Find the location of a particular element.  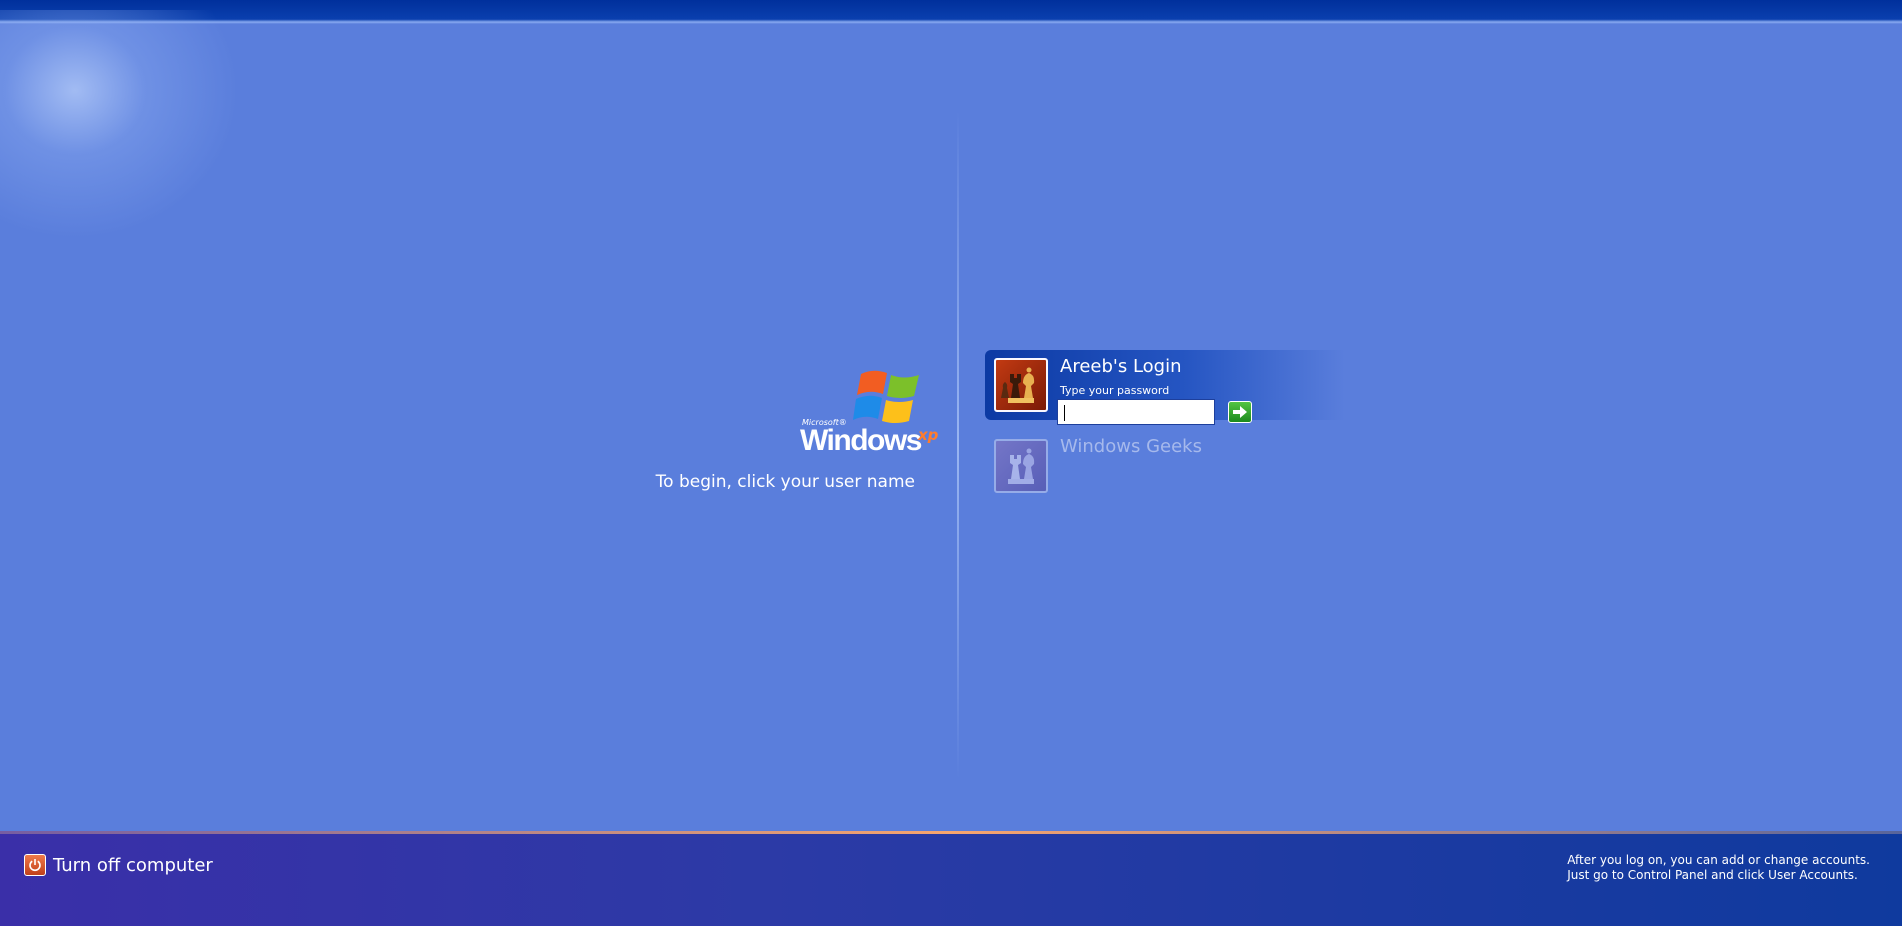

power-icon is located at coordinates (35, 865).